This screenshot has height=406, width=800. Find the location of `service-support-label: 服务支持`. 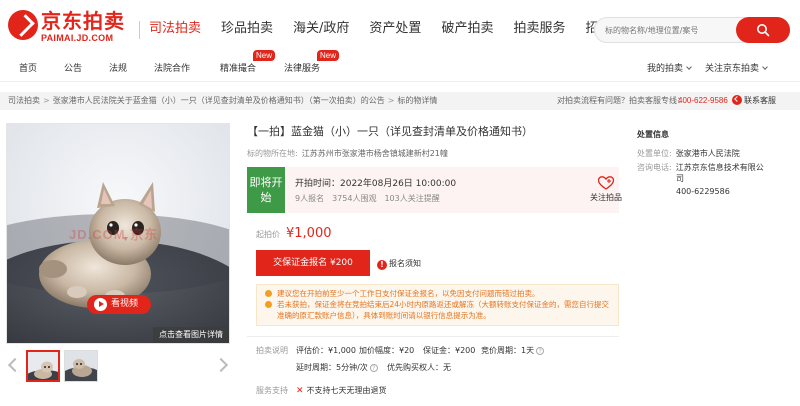

service-support-label: 服务支持 is located at coordinates (272, 390).